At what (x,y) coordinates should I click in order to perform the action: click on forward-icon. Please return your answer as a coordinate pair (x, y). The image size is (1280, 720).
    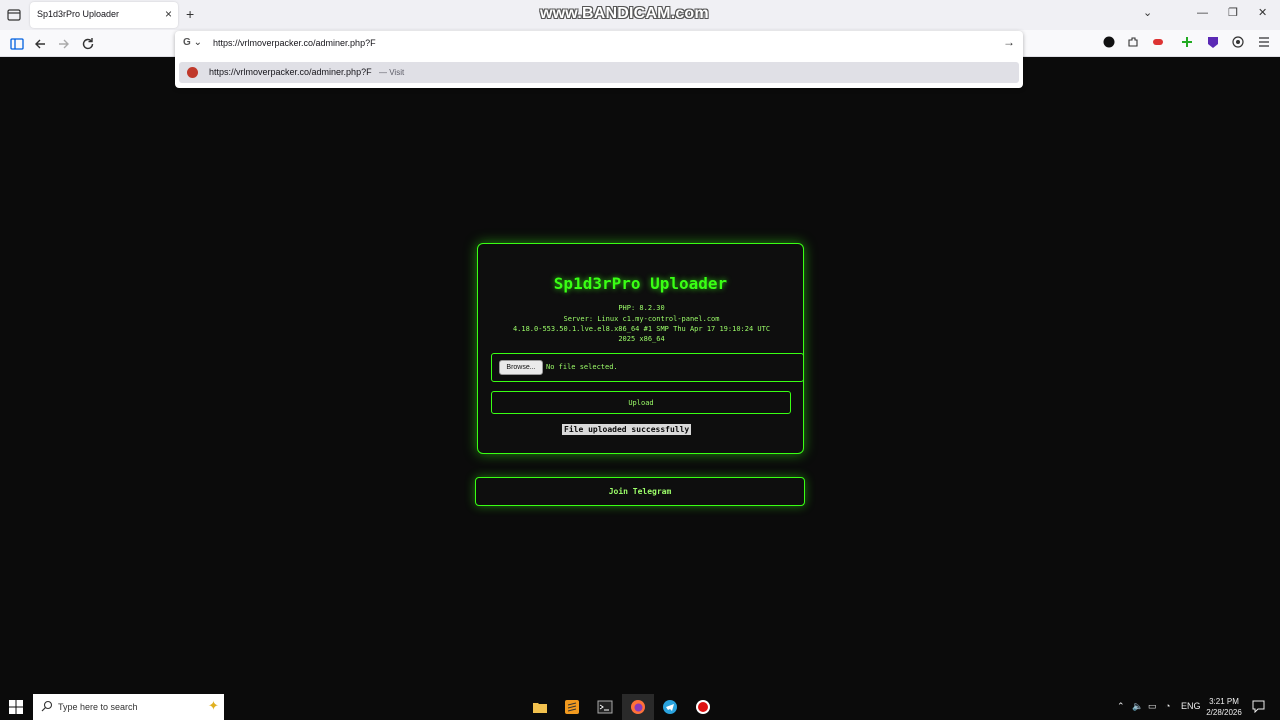
    Looking at the image, I should click on (64, 44).